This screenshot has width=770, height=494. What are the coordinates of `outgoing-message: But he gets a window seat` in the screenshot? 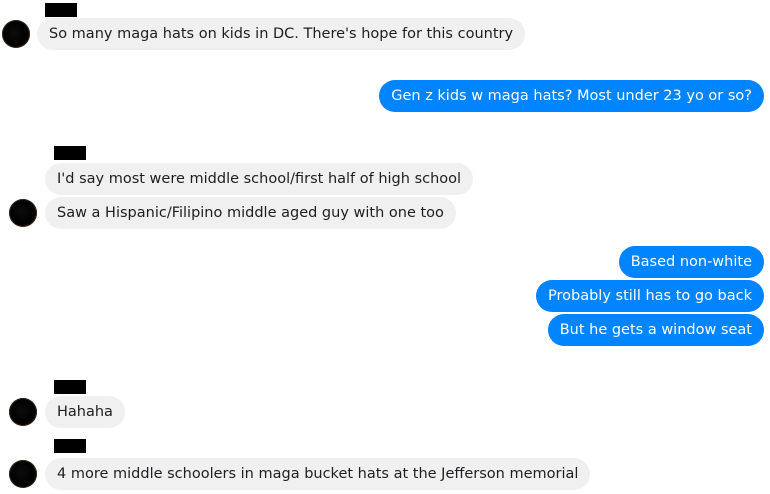 It's located at (655, 330).